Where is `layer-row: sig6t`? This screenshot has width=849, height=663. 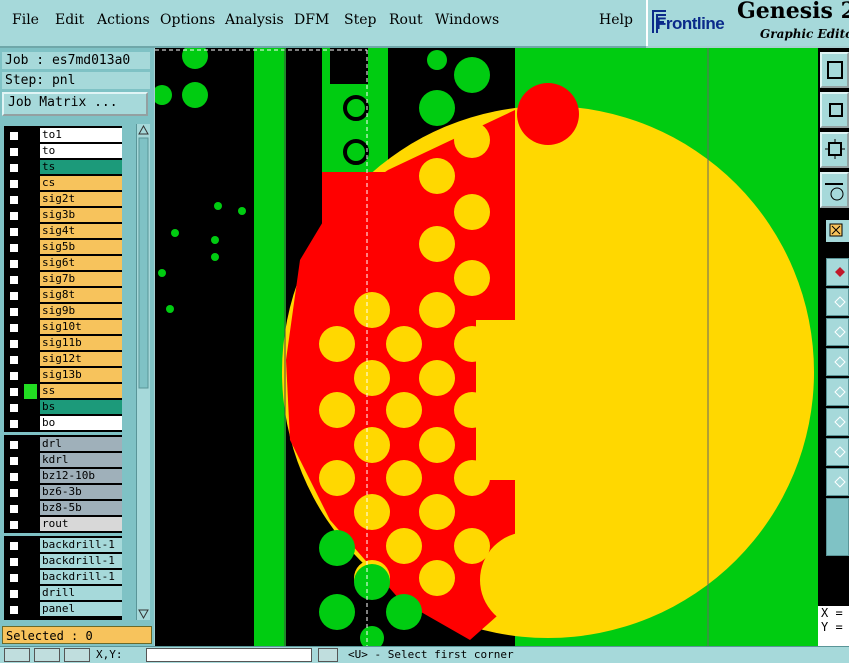
layer-row: sig6t is located at coordinates (63, 263).